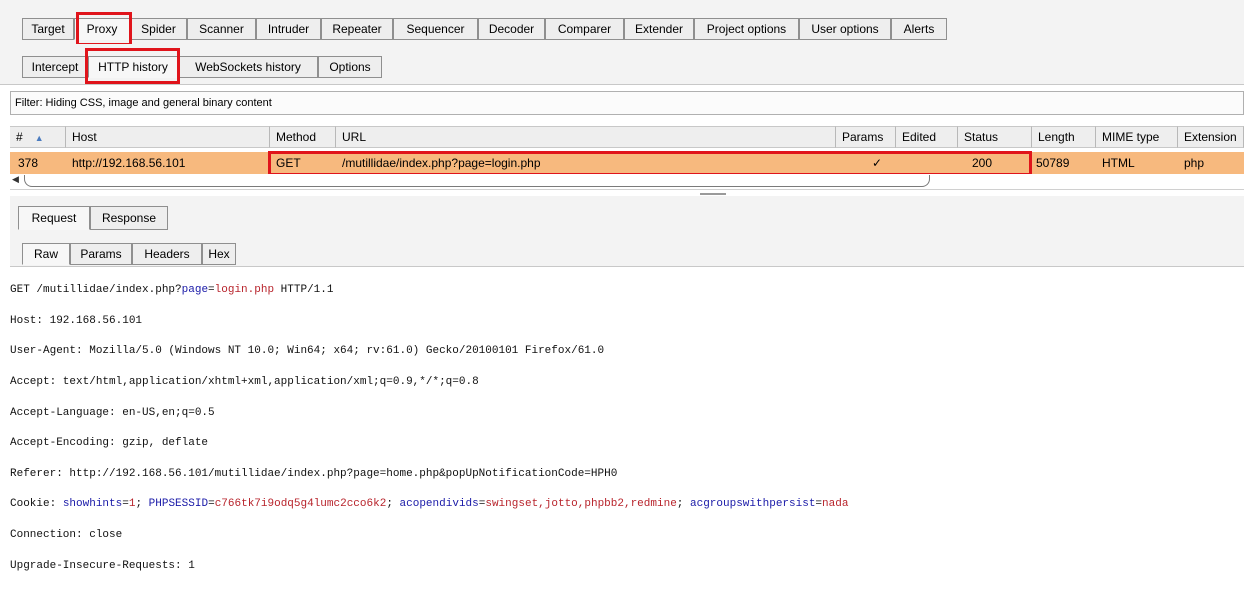 The height and width of the screenshot is (589, 1244). I want to click on col-header-params: Params, so click(866, 137).